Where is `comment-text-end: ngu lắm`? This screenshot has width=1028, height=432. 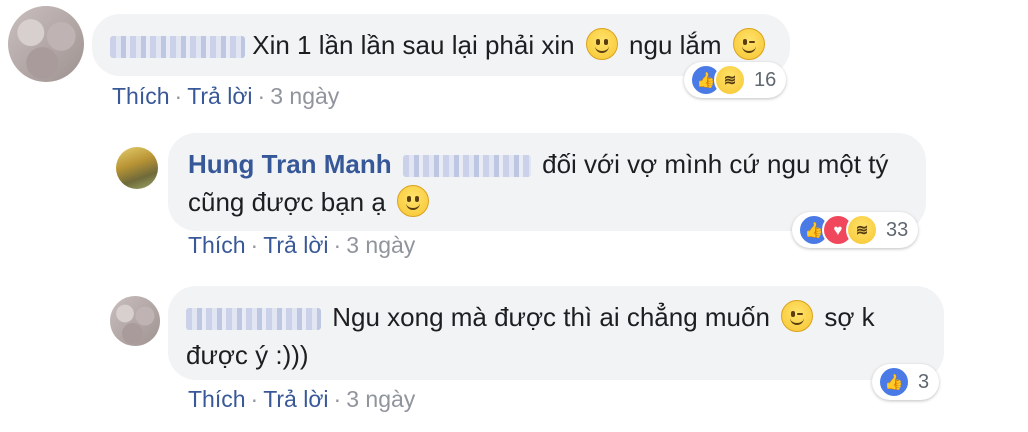 comment-text-end: ngu lắm is located at coordinates (675, 45).